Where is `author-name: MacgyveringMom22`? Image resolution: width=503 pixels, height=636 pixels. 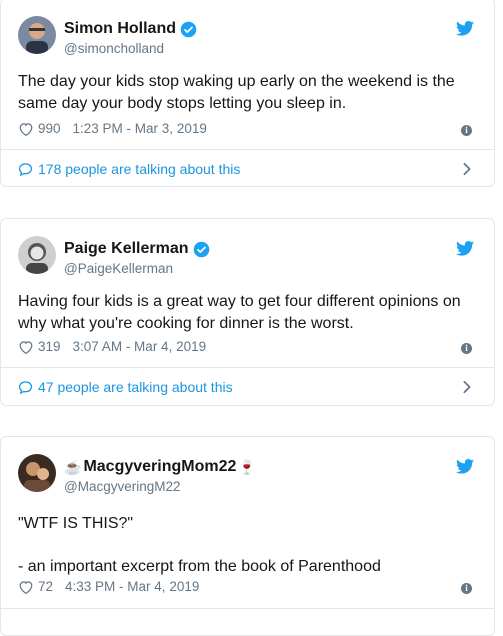
author-name: MacgyveringMom22 is located at coordinates (159, 467).